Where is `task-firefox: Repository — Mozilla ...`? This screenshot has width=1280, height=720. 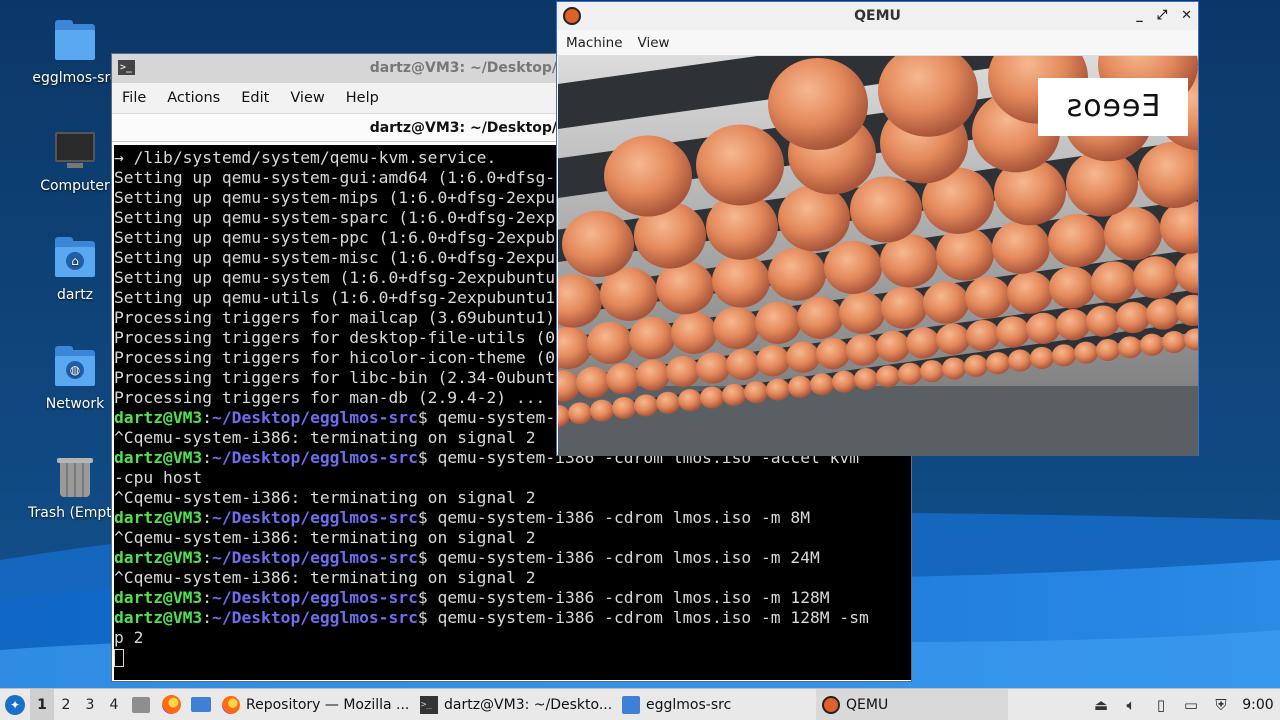 task-firefox: Repository — Mozilla ... is located at coordinates (315, 704).